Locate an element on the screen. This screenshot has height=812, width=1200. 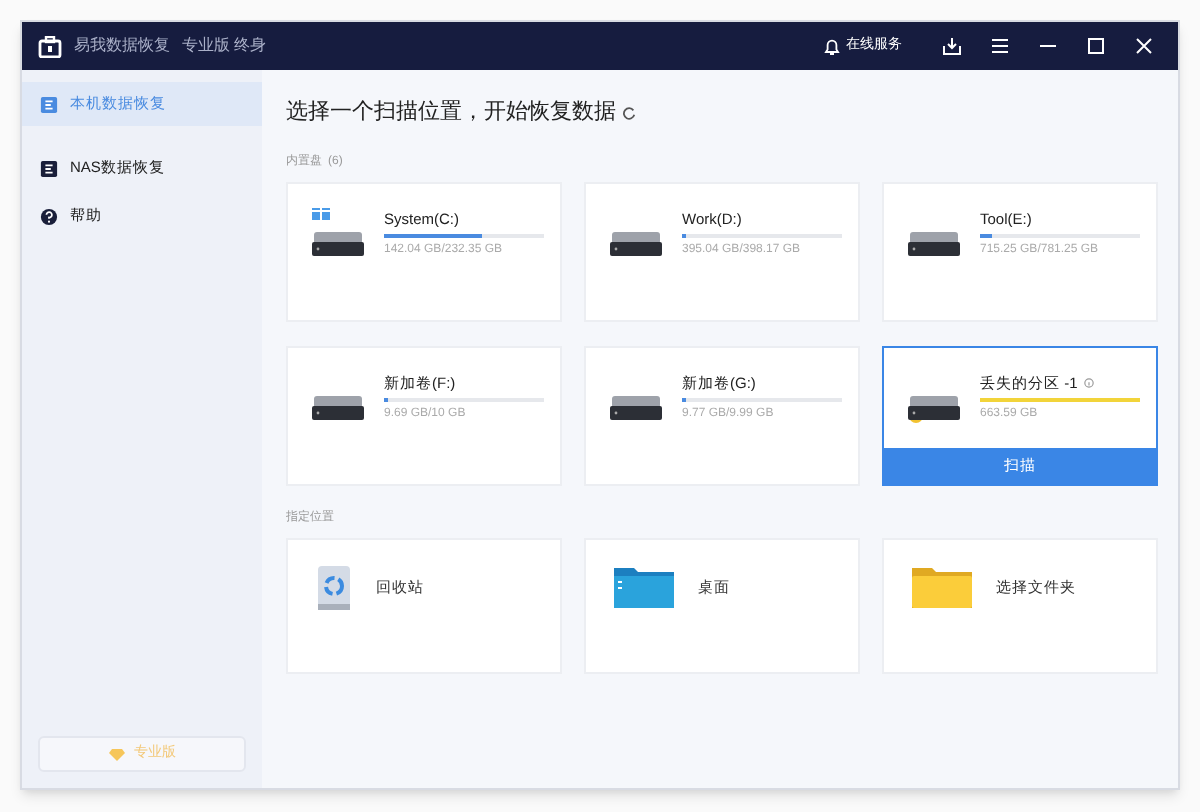
refresh-icon is located at coordinates (629, 112).